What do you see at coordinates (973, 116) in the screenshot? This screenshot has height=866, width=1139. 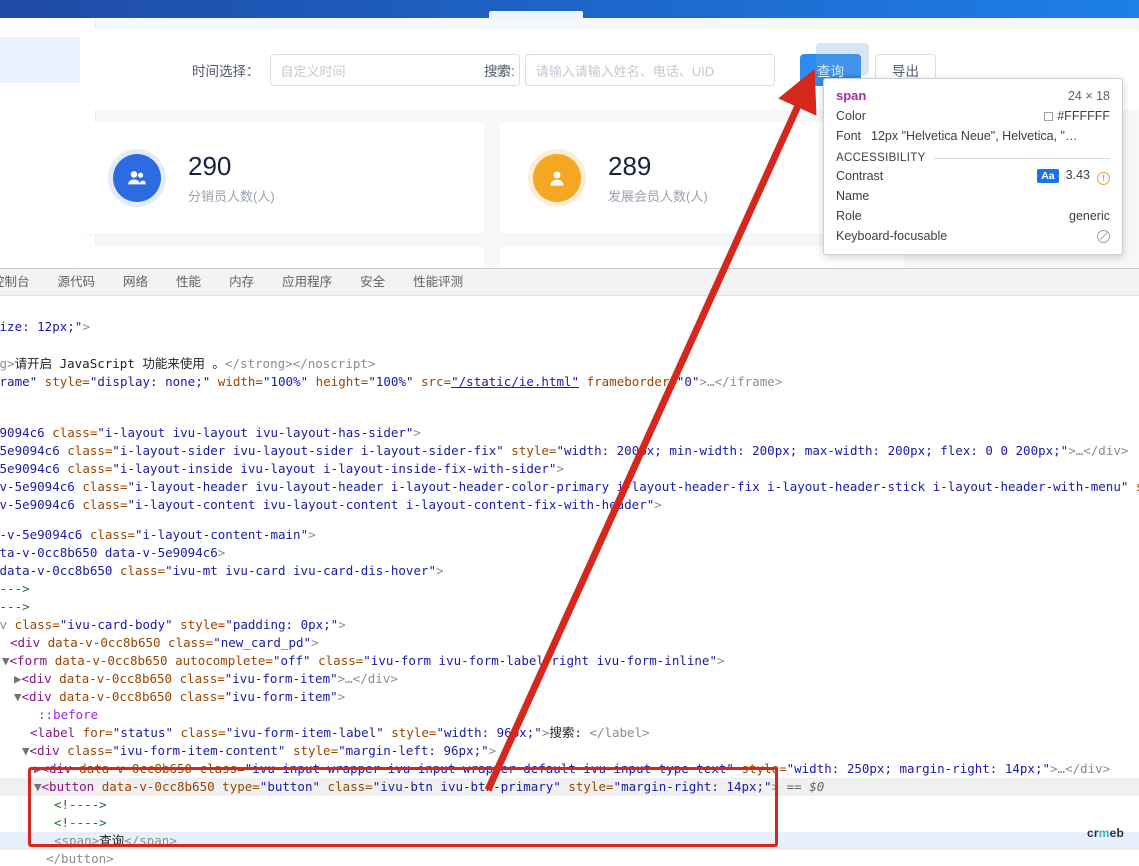 I see `tooltip-color-row: Color #FFFFFF` at bounding box center [973, 116].